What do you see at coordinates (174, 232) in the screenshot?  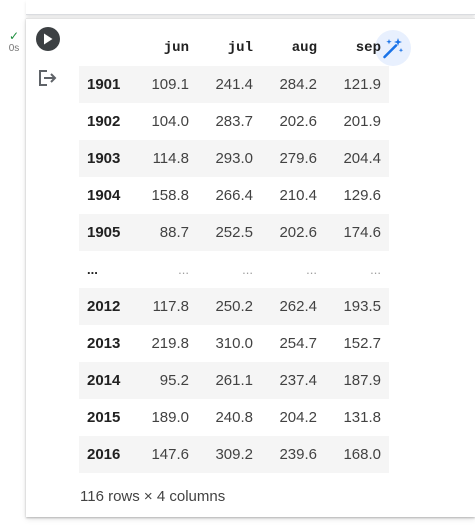 I see `table-cell: 88.7` at bounding box center [174, 232].